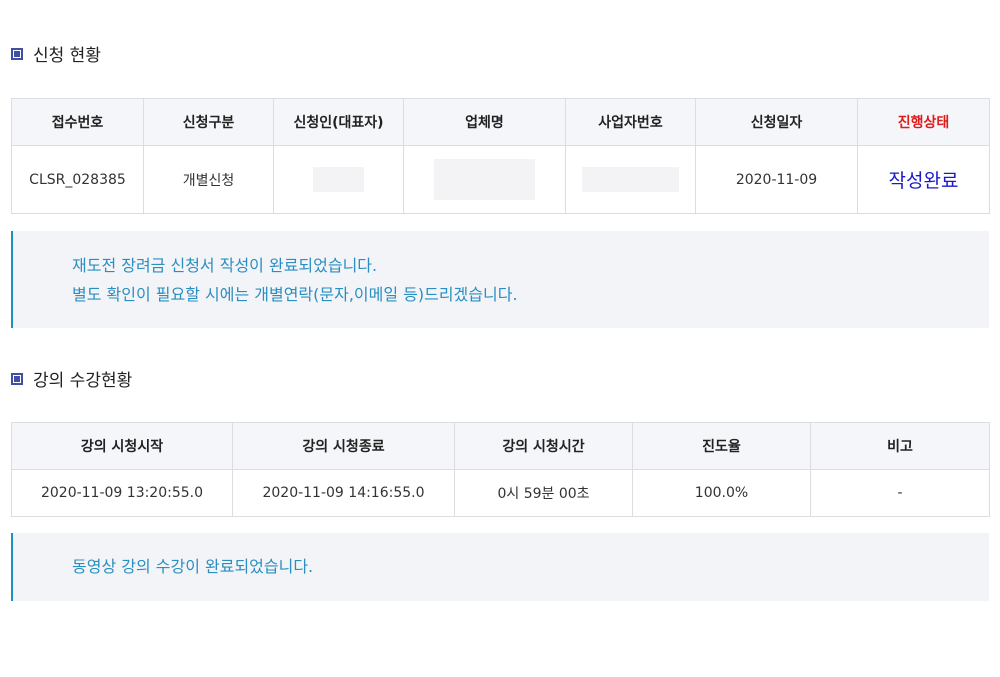 The height and width of the screenshot is (677, 1000). I want to click on redacted-business-no, so click(630, 179).